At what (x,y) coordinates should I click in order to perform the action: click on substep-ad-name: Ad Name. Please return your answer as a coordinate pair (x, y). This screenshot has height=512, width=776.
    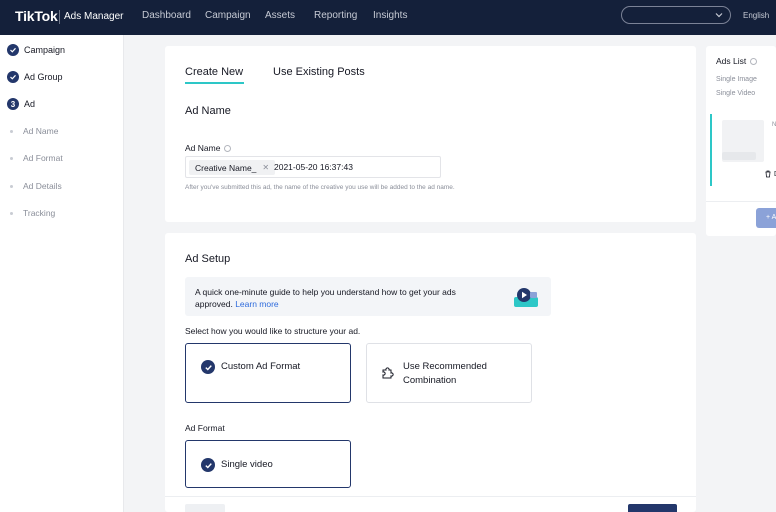
    Looking at the image, I should click on (34, 131).